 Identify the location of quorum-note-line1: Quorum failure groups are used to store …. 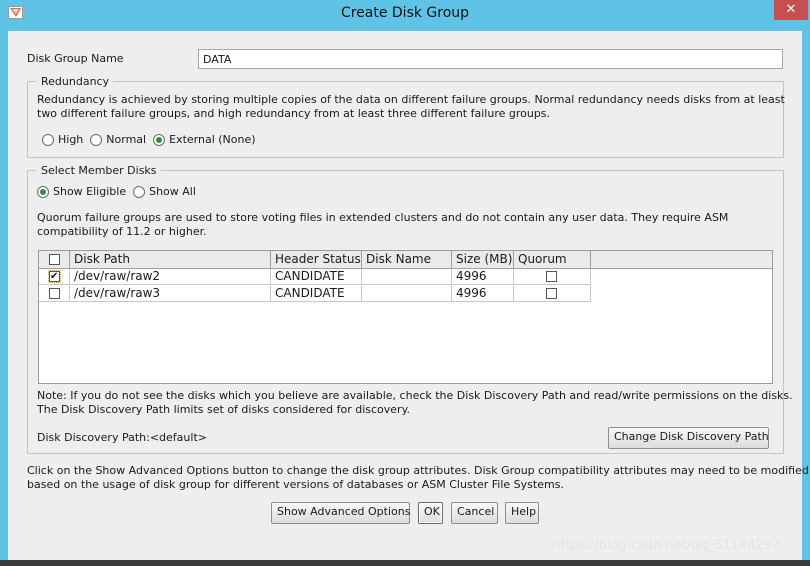
(383, 217).